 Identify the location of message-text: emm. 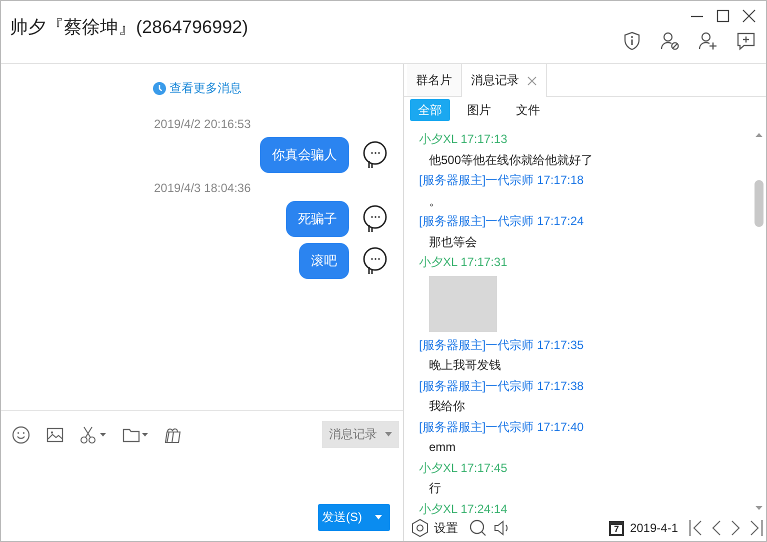
(442, 447).